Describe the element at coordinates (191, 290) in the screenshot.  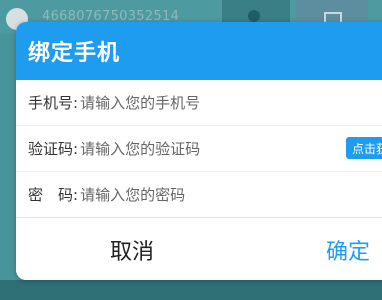
I see `background-bottom-bar` at that location.